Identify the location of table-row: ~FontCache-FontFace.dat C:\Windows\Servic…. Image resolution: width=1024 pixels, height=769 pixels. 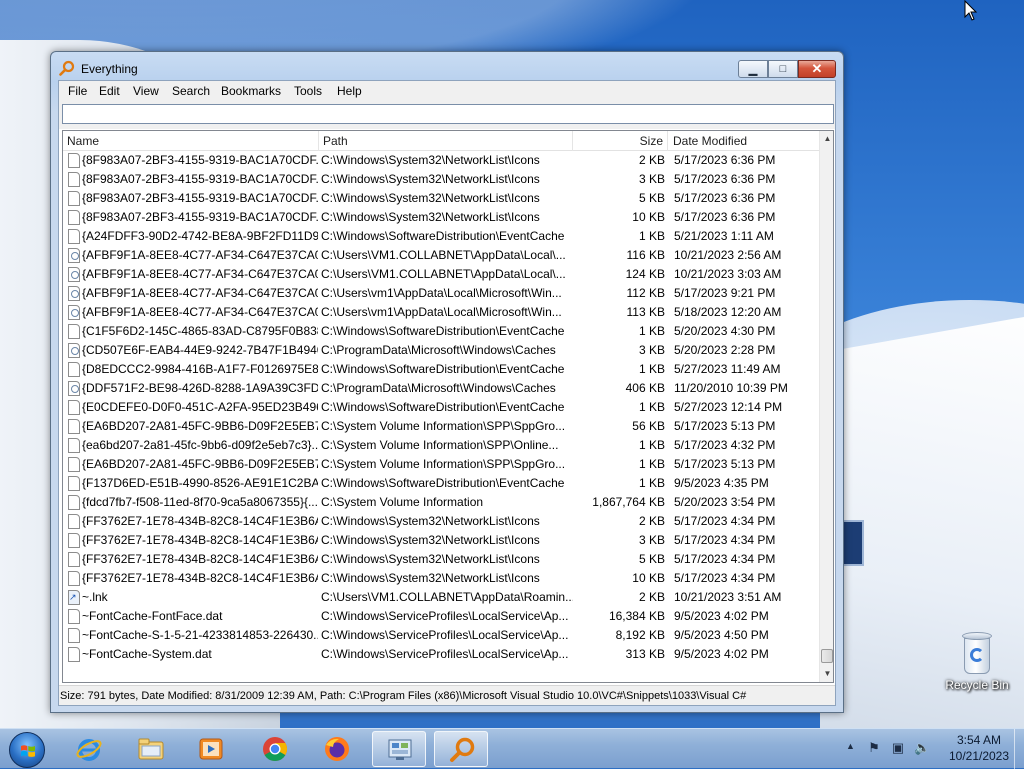
(441, 616).